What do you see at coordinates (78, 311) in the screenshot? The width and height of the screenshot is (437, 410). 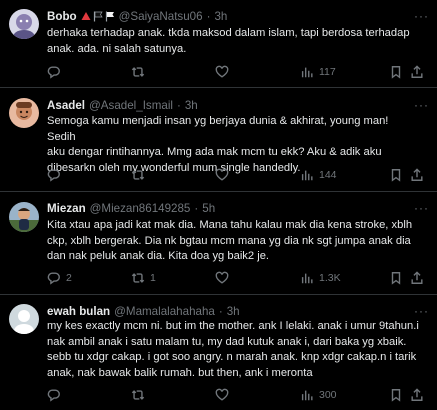 I see `display-name: ewah bulan` at bounding box center [78, 311].